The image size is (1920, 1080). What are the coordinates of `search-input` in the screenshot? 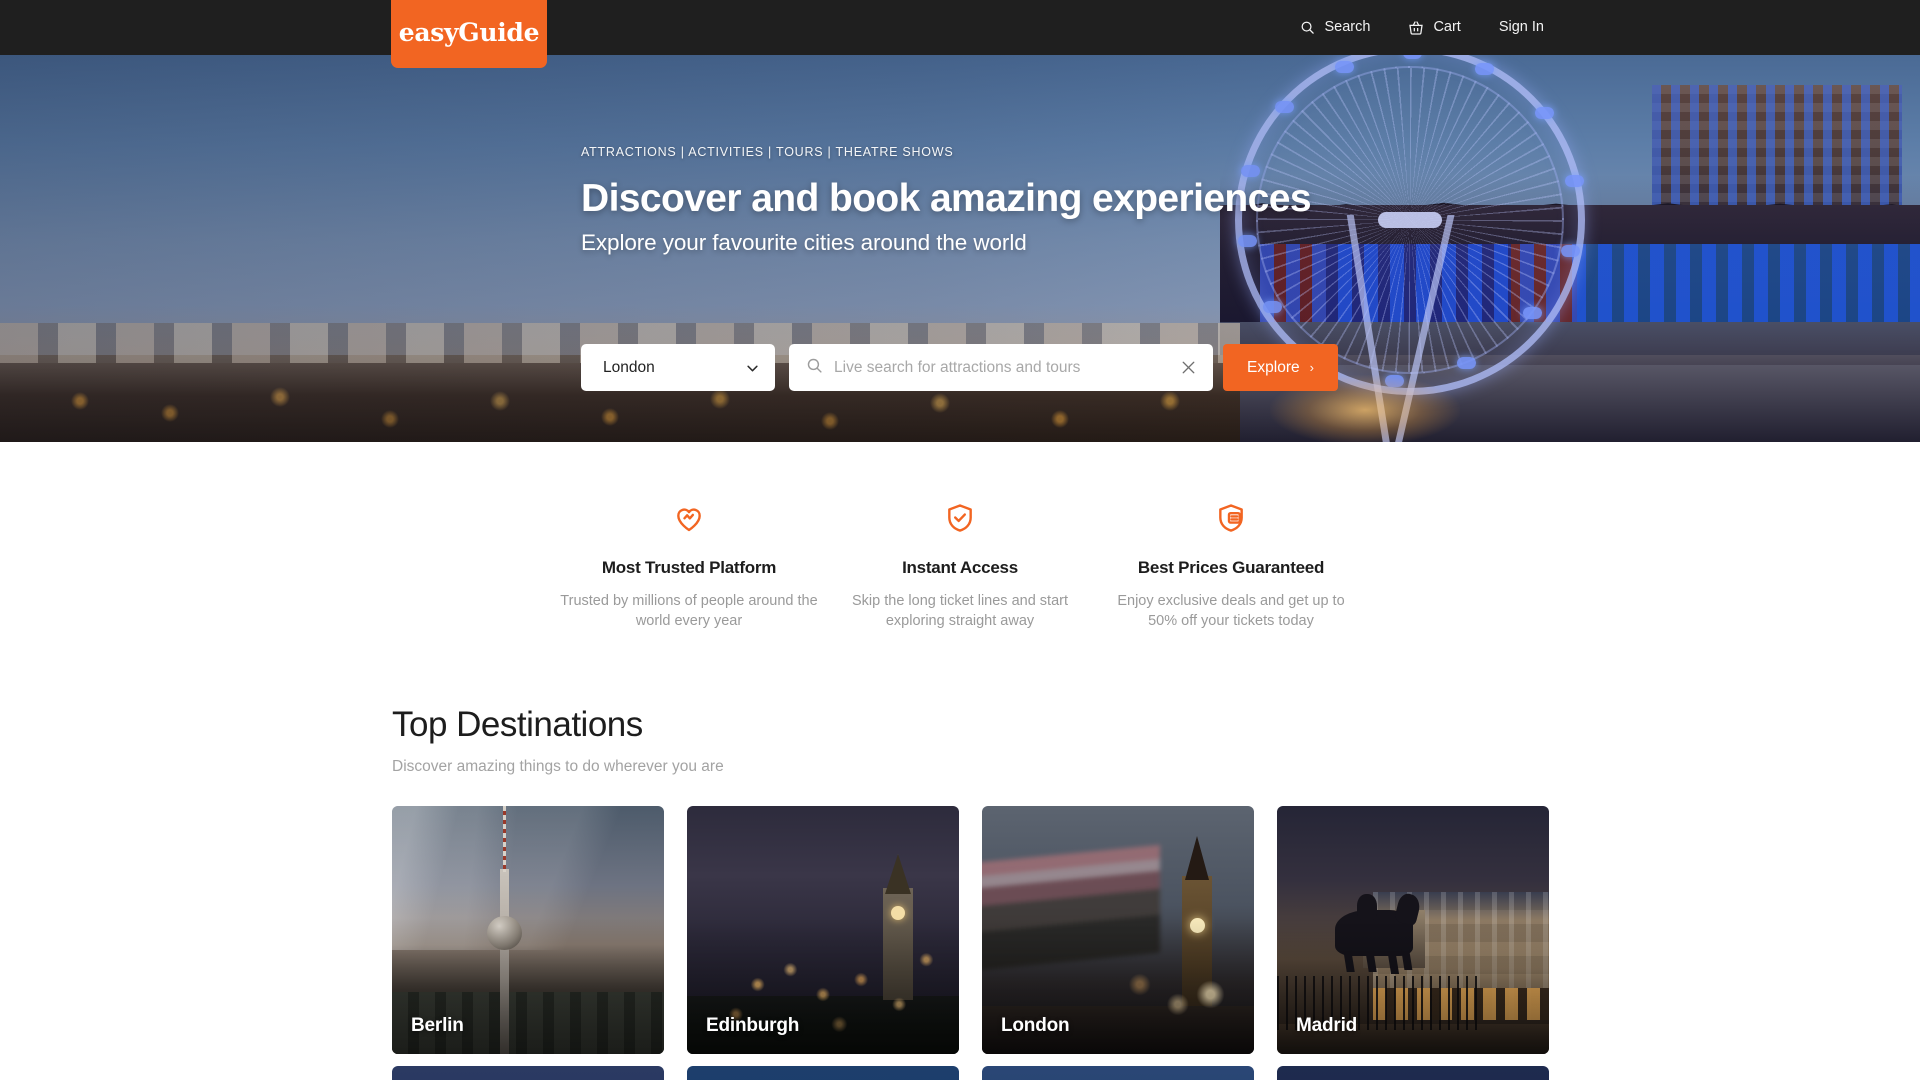 It's located at (1001, 367).